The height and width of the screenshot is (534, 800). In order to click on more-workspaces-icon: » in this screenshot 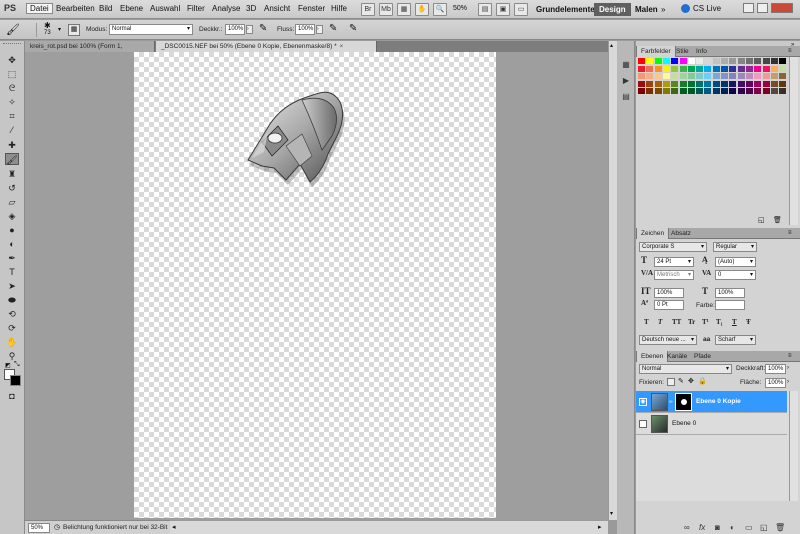, I will do `click(663, 9)`.